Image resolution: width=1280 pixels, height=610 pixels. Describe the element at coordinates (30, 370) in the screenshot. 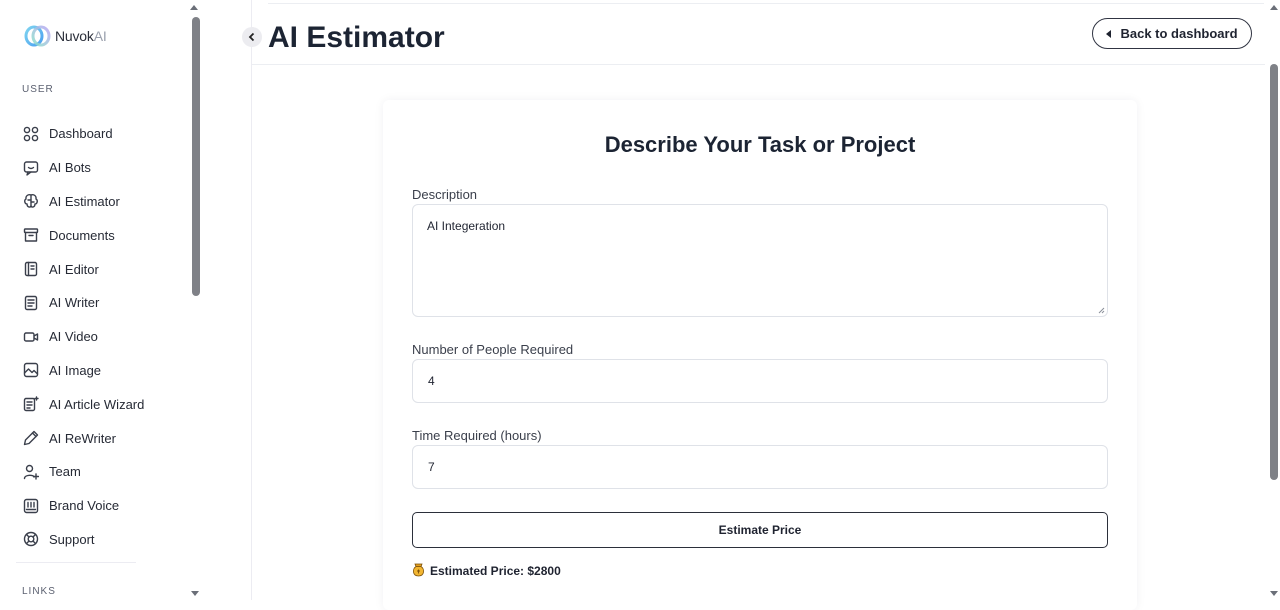

I see `image-icon` at that location.